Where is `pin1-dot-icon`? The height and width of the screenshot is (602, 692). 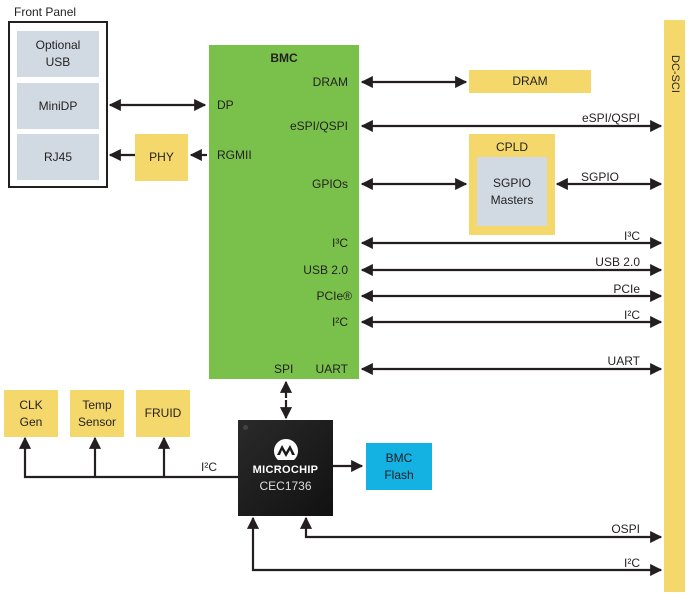
pin1-dot-icon is located at coordinates (245, 427).